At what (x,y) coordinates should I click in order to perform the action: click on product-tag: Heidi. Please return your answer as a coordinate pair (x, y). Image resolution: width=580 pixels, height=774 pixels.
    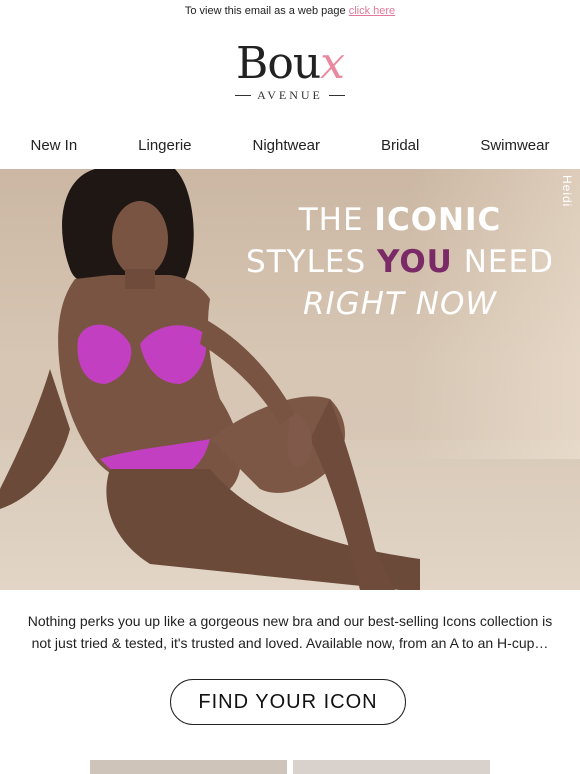
    Looking at the image, I should click on (567, 191).